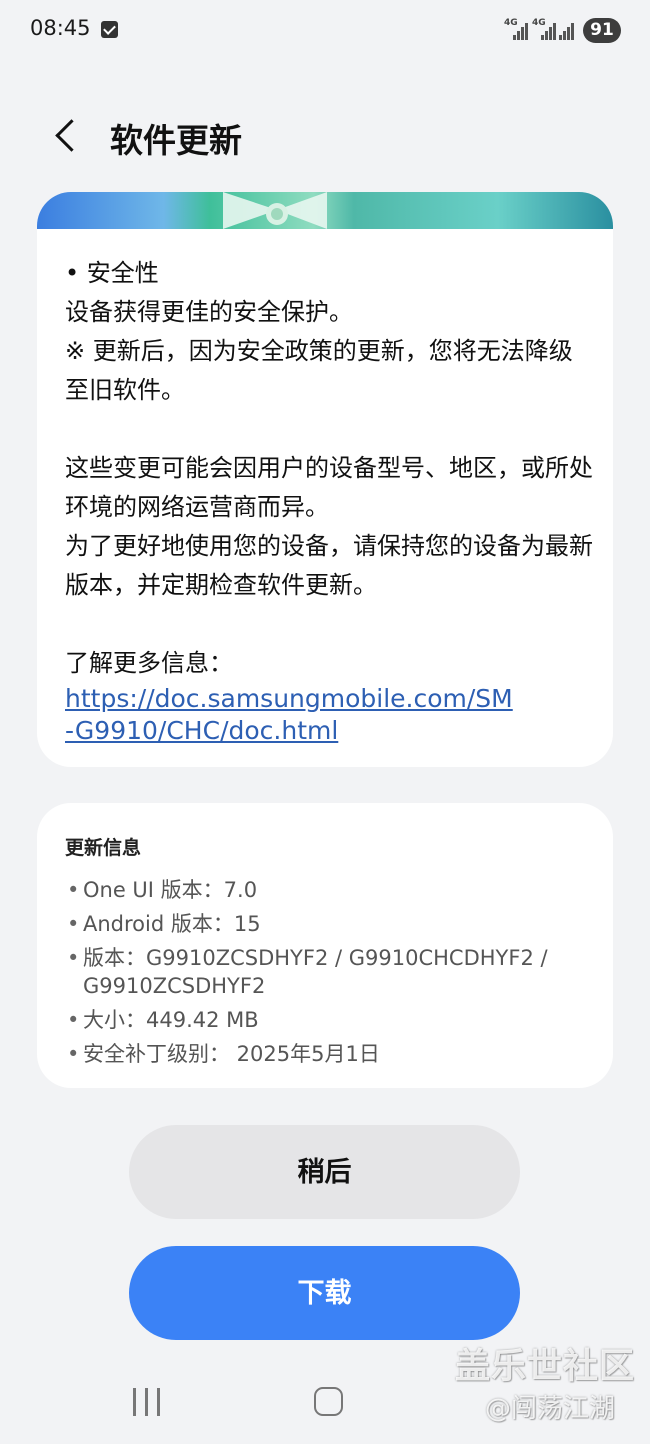  What do you see at coordinates (324, 1293) in the screenshot?
I see `download-button: 下载` at bounding box center [324, 1293].